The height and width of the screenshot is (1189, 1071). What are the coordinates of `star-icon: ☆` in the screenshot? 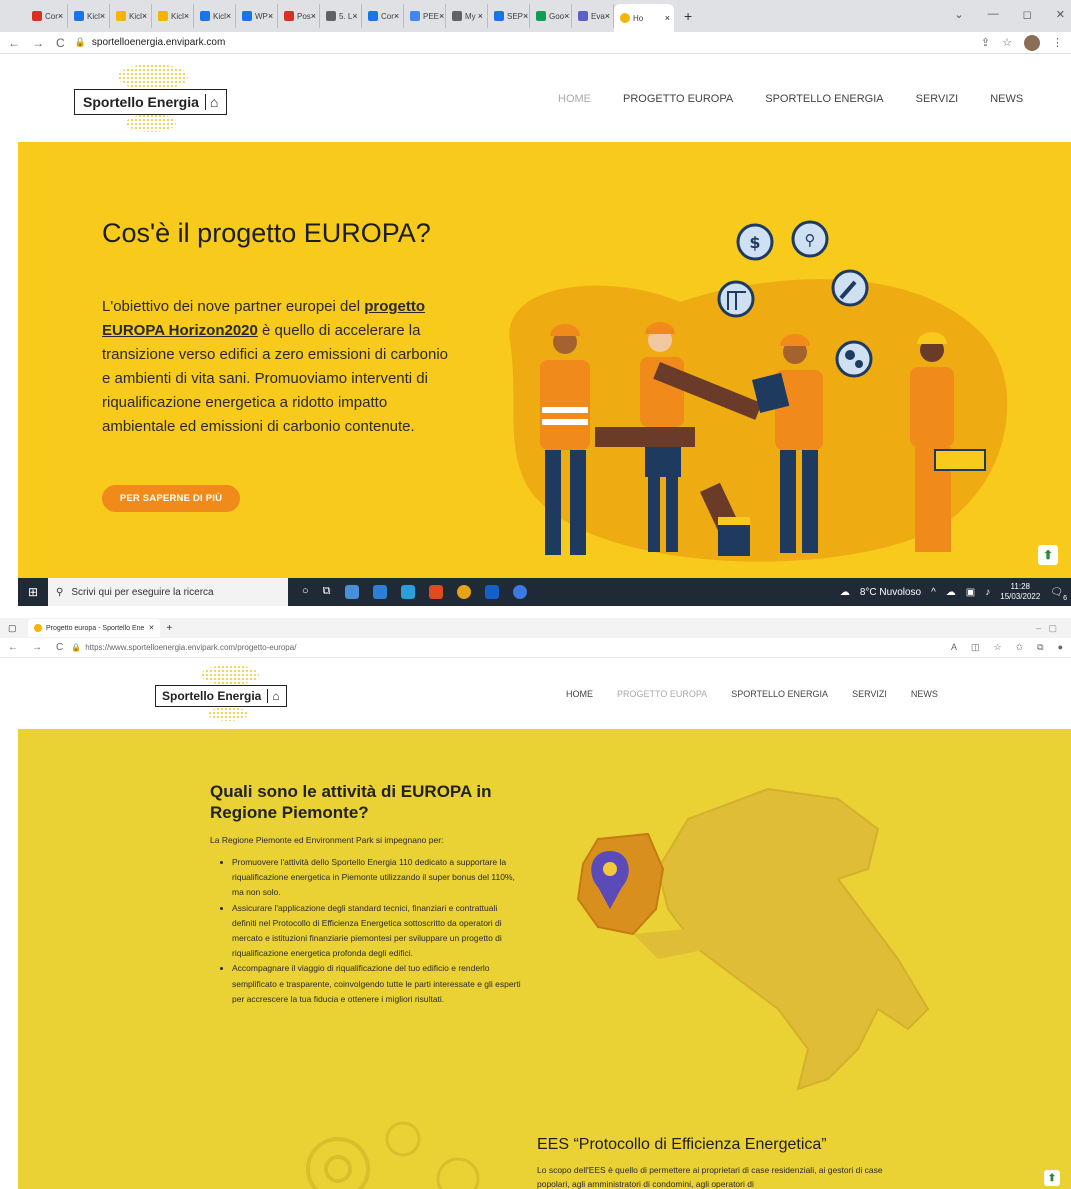 It's located at (1007, 42).